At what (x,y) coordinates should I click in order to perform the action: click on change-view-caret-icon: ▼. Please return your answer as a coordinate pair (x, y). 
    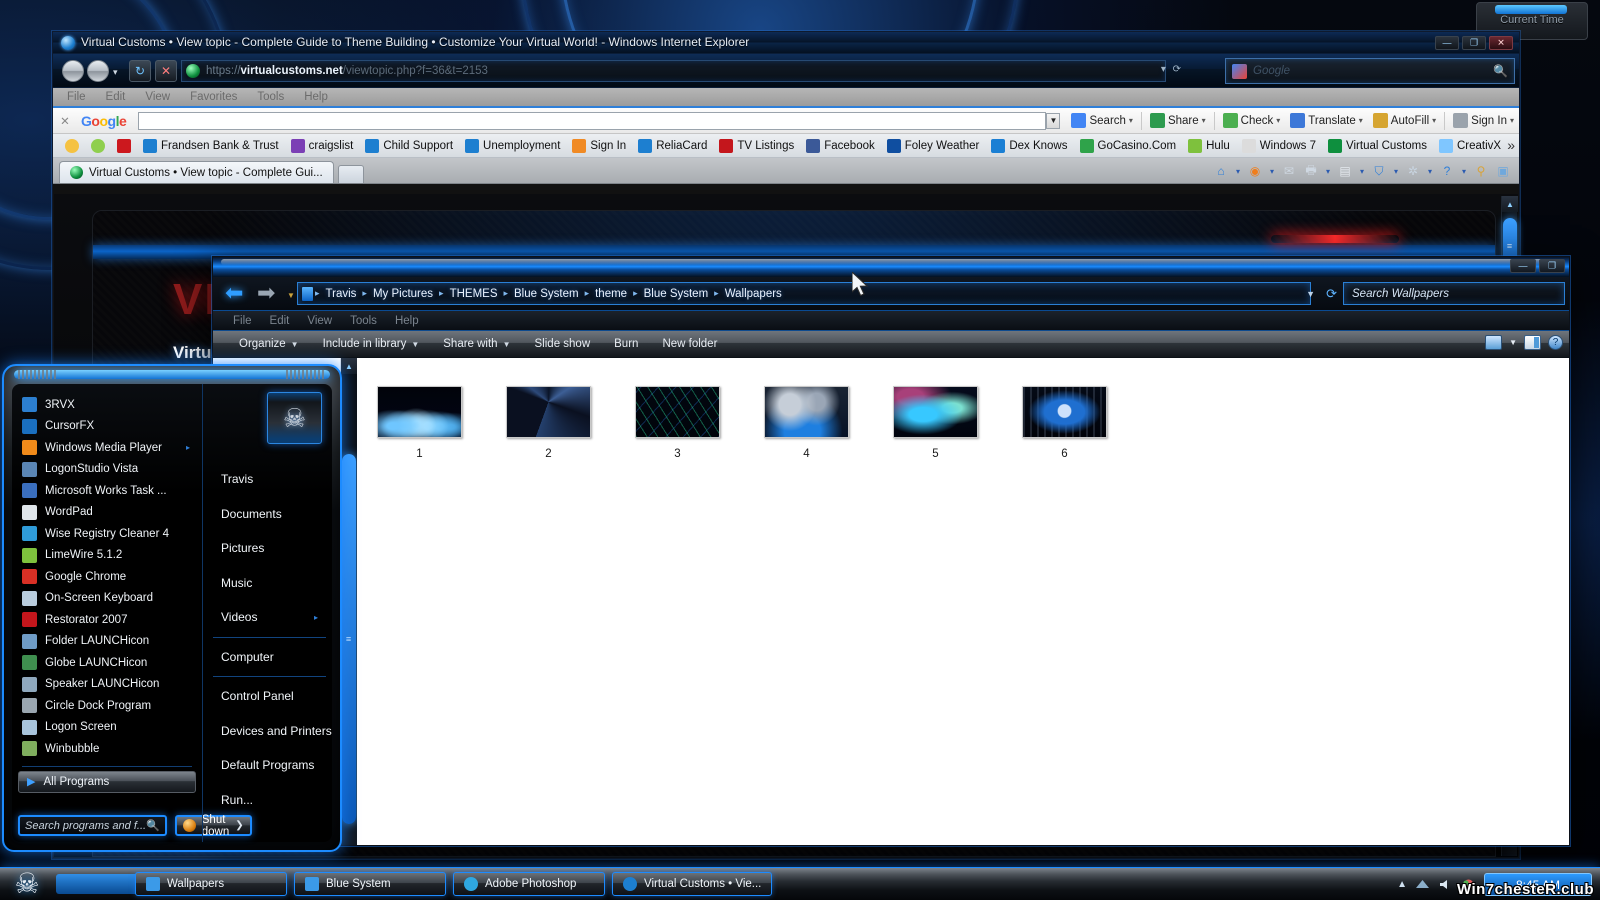
    Looking at the image, I should click on (1513, 342).